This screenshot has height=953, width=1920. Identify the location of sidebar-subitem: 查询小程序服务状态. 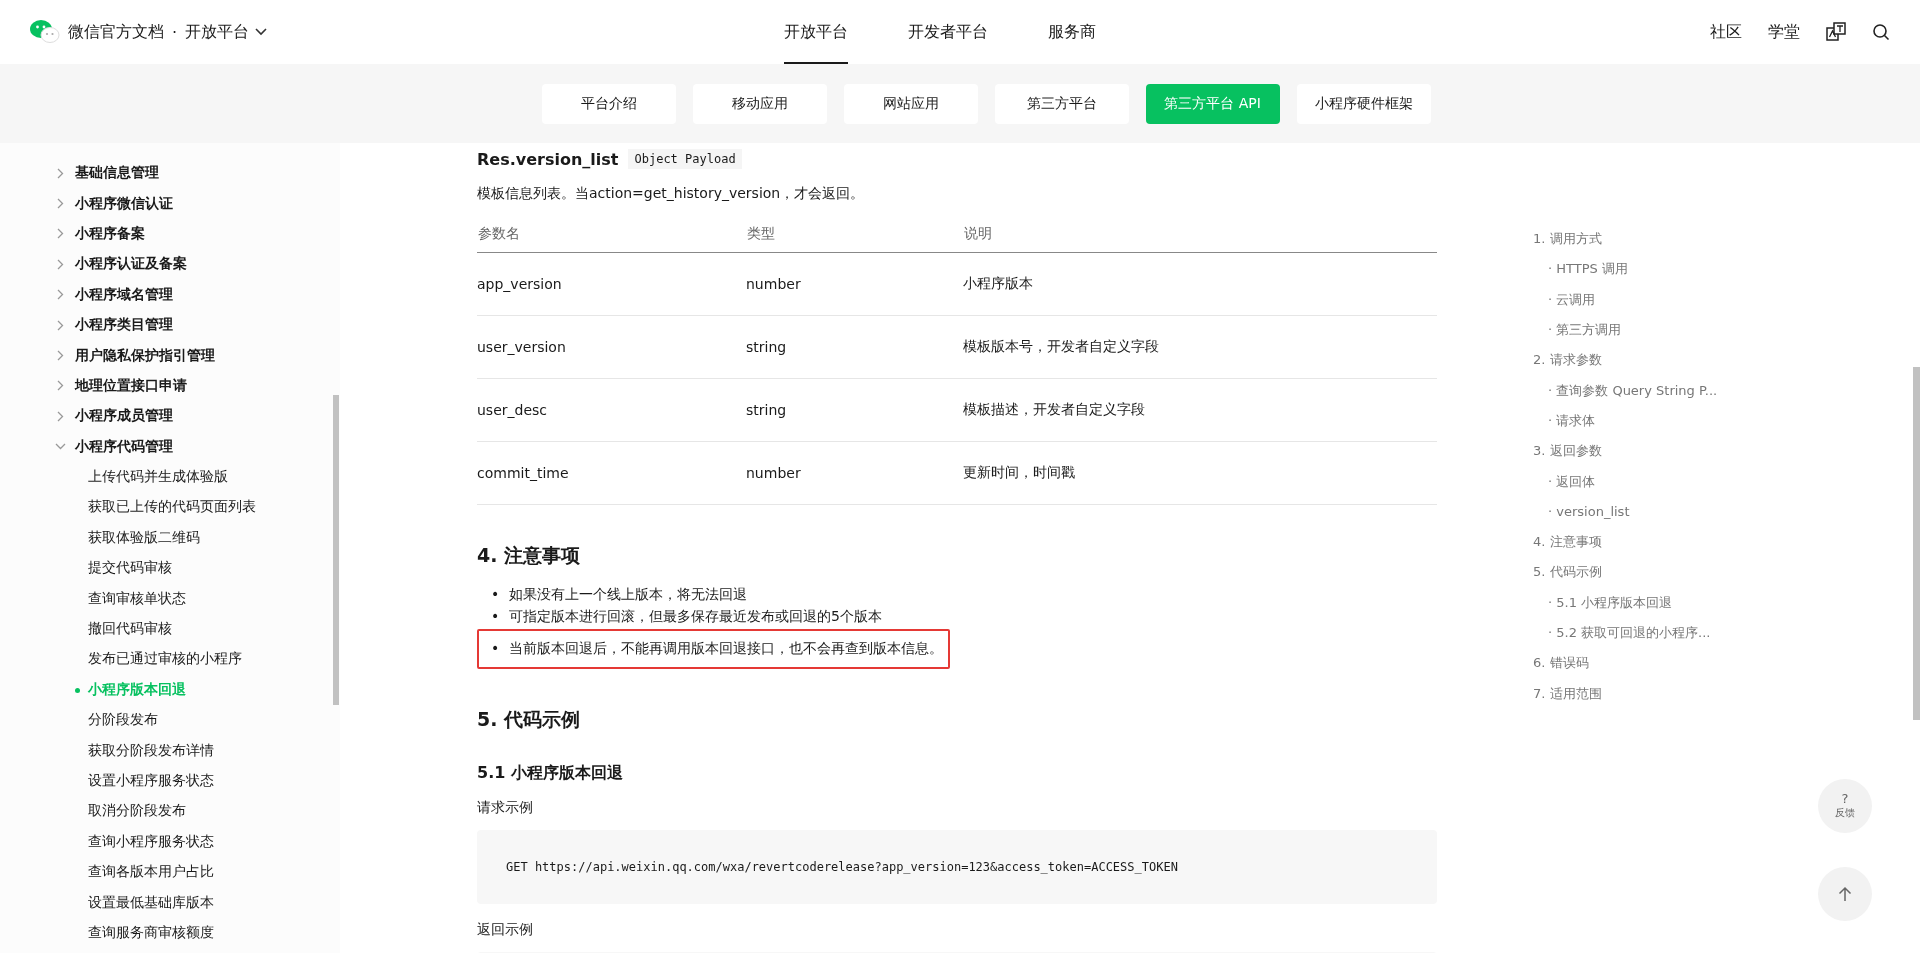
(170, 841).